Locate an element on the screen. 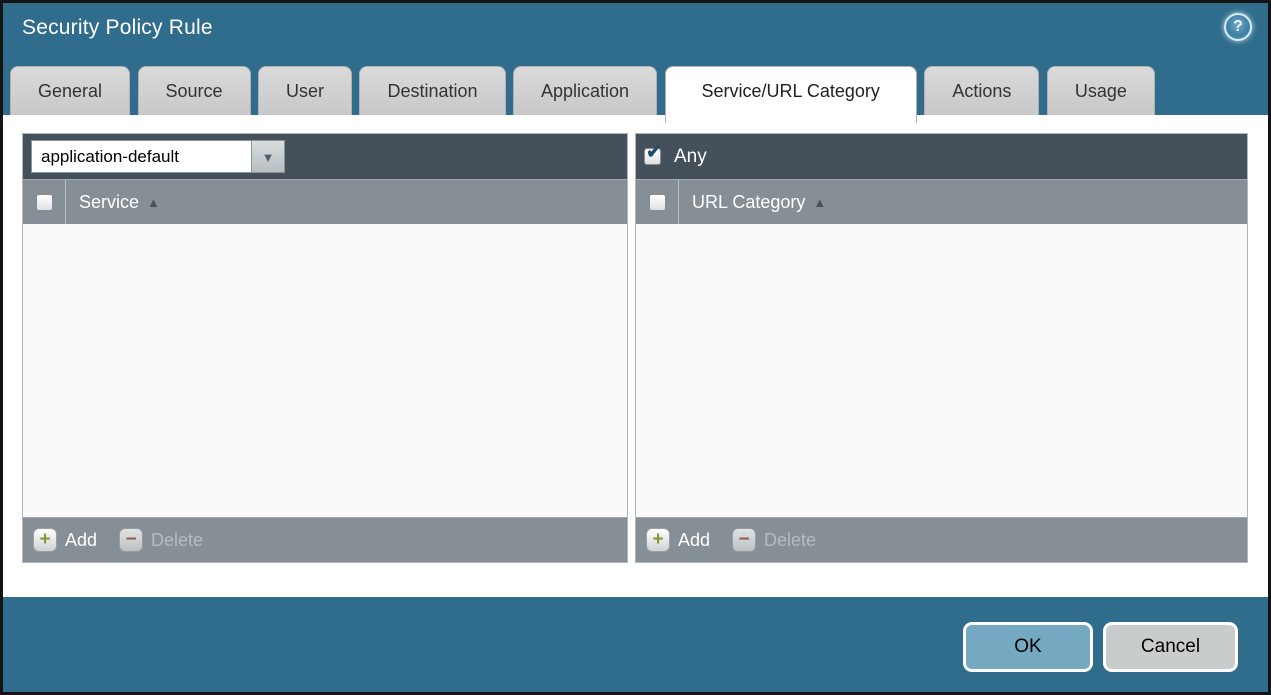 The width and height of the screenshot is (1271, 695). tab-application: Application is located at coordinates (585, 90).